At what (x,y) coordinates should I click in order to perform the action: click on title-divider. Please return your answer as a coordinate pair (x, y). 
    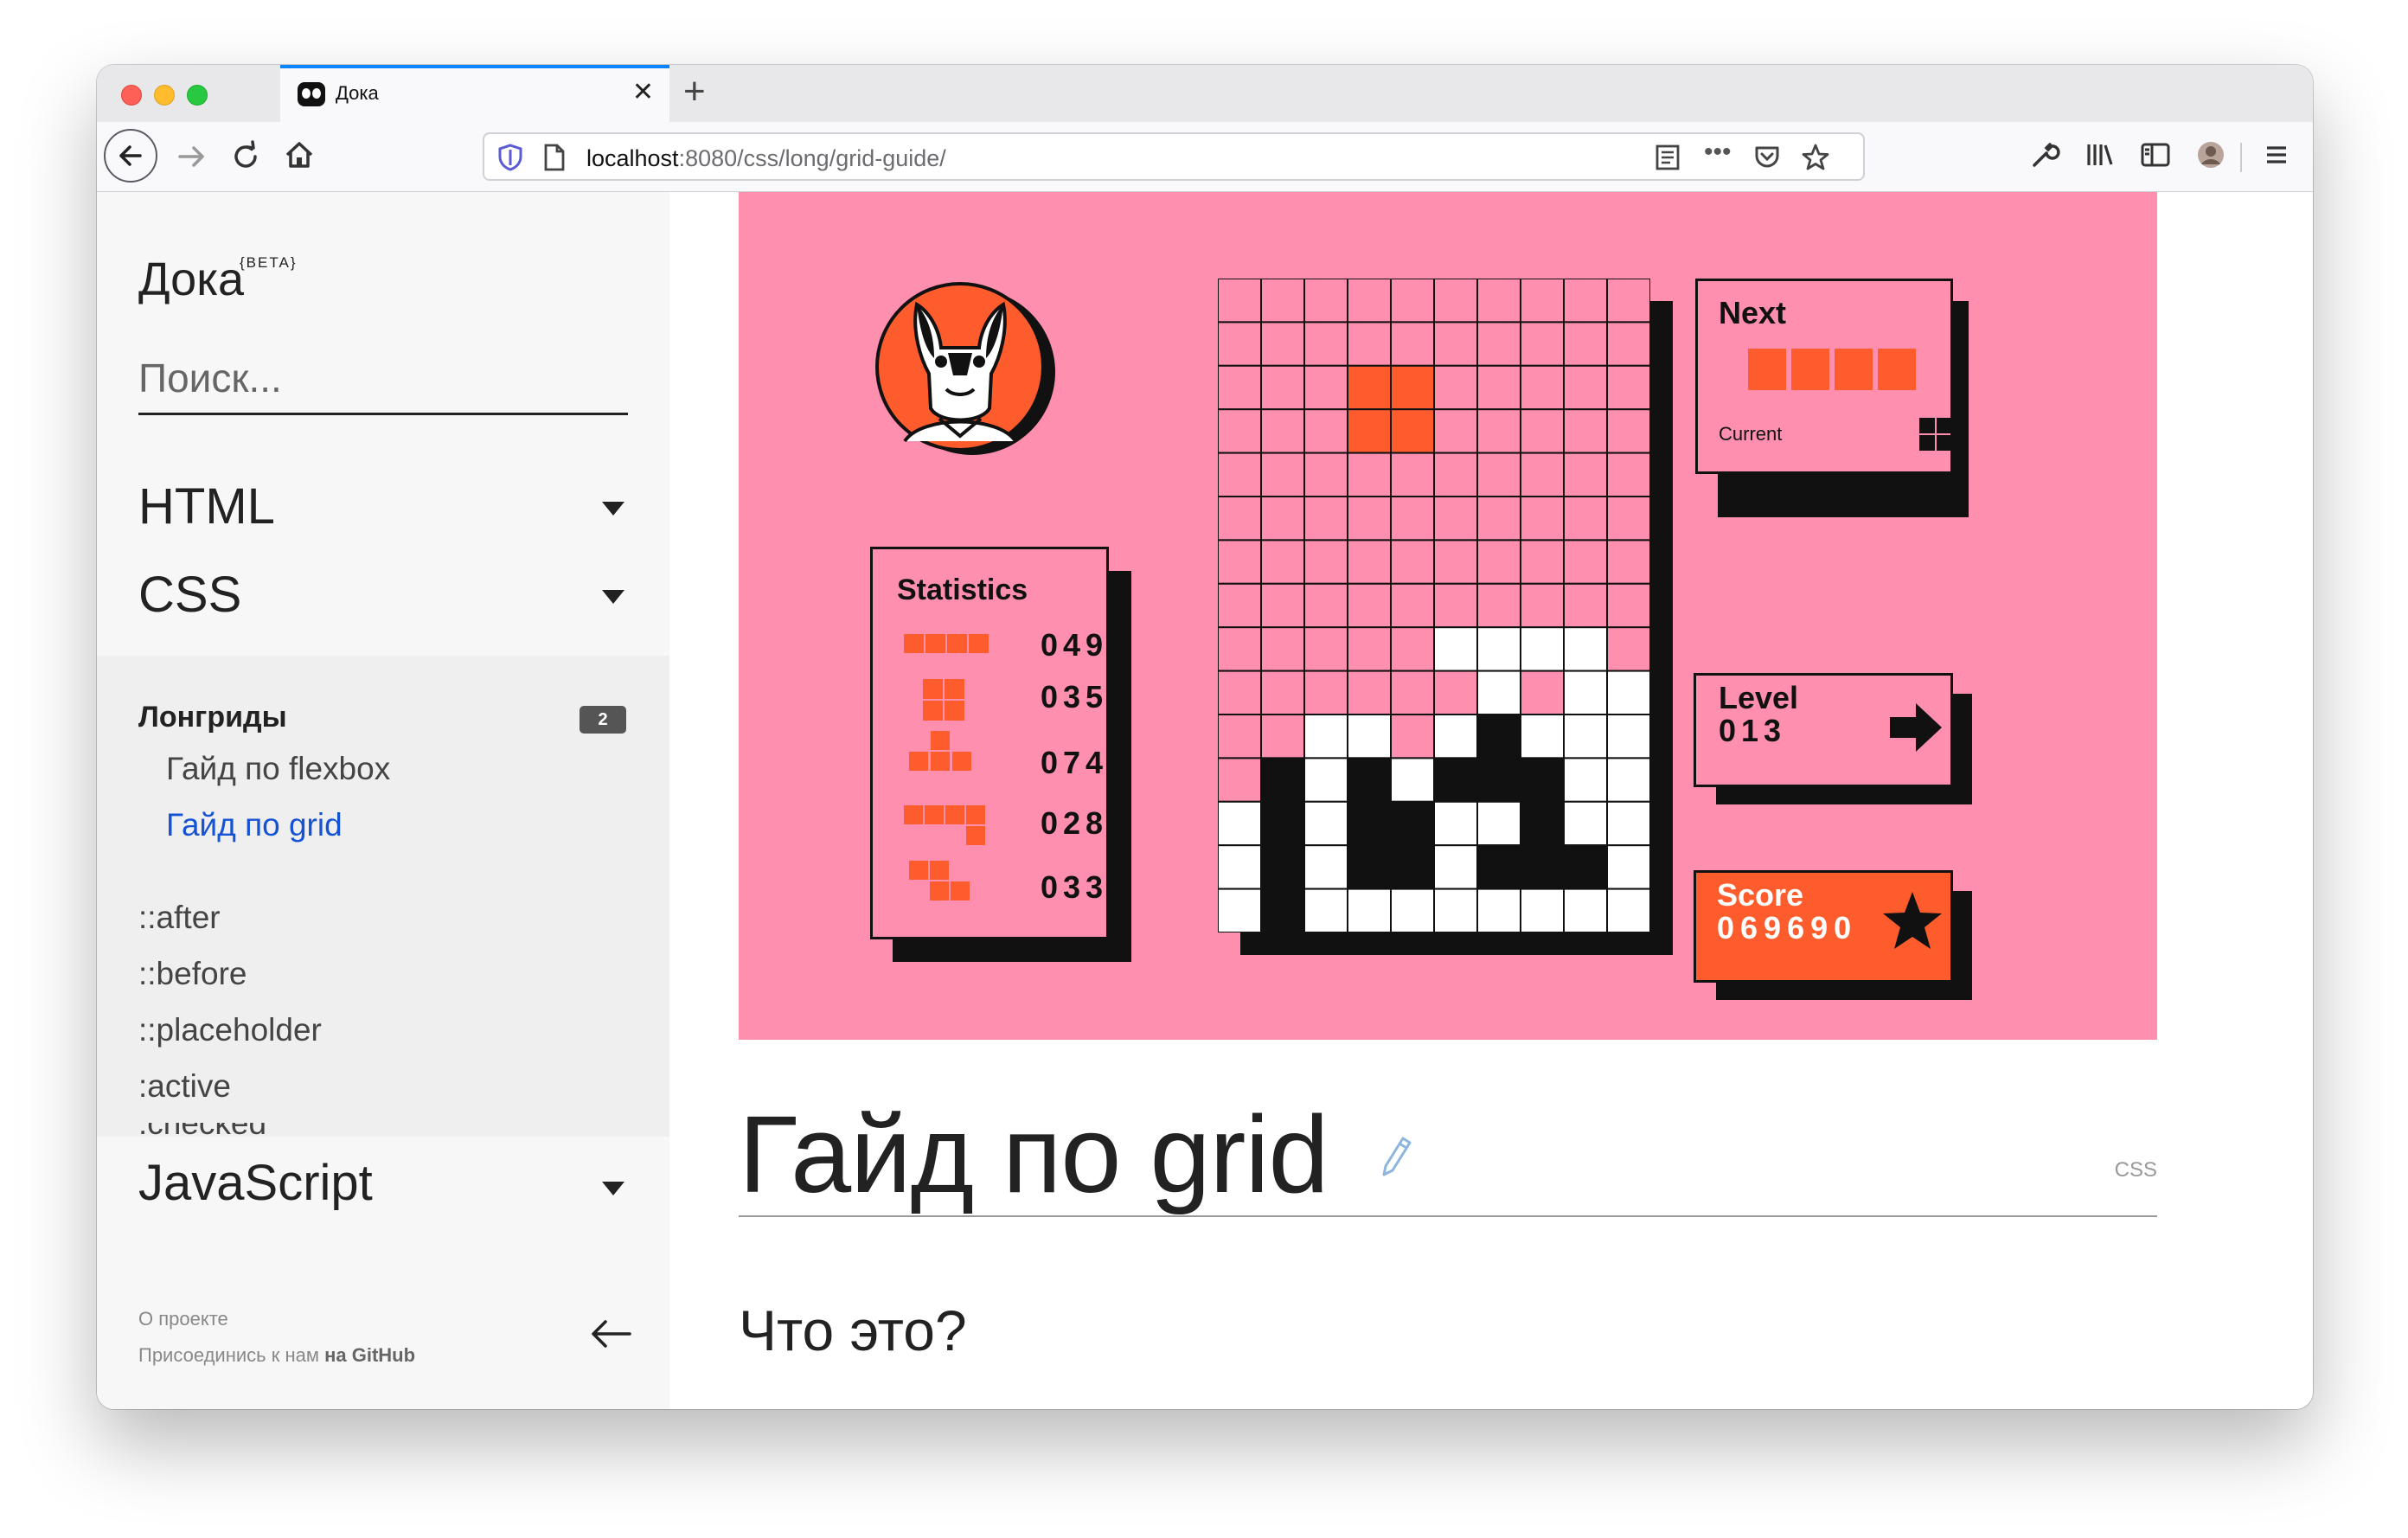
    Looking at the image, I should click on (1448, 1216).